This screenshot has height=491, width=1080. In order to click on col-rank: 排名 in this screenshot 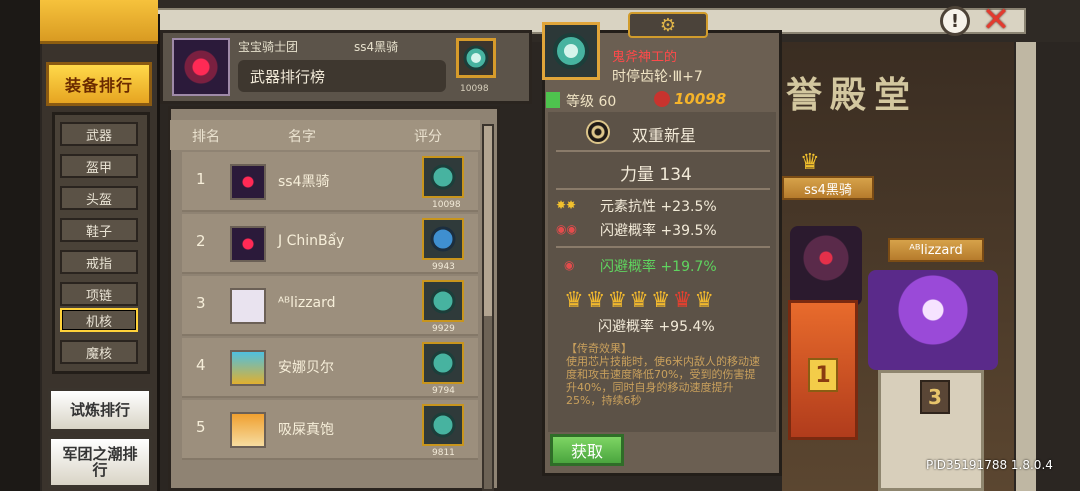, I will do `click(206, 137)`.